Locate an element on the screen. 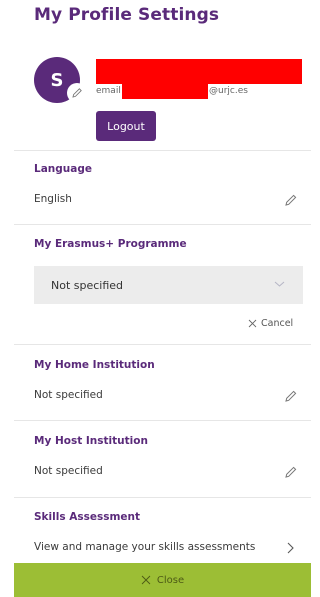 Image resolution: width=320 pixels, height=597 pixels. host-institution-value: Not specified is located at coordinates (68, 471).